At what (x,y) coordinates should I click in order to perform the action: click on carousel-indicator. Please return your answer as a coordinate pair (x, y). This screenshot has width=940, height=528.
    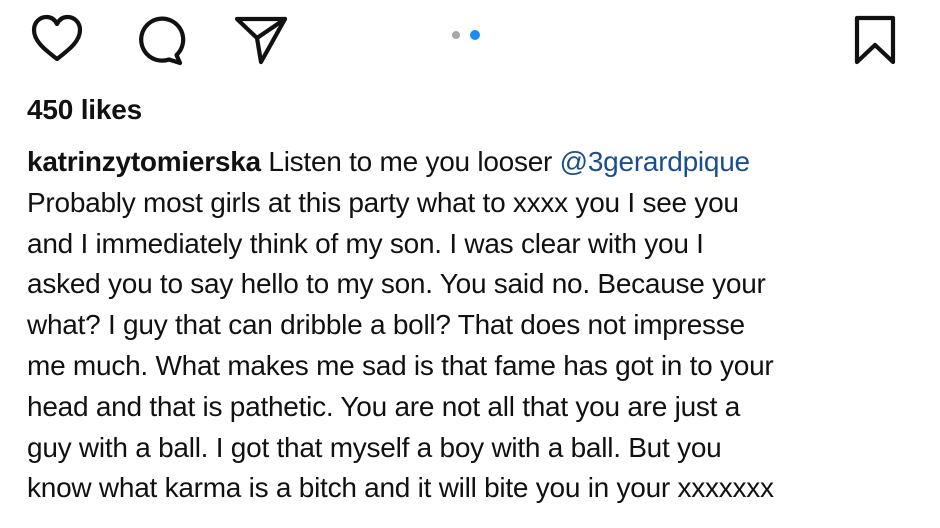
    Looking at the image, I should click on (469, 35).